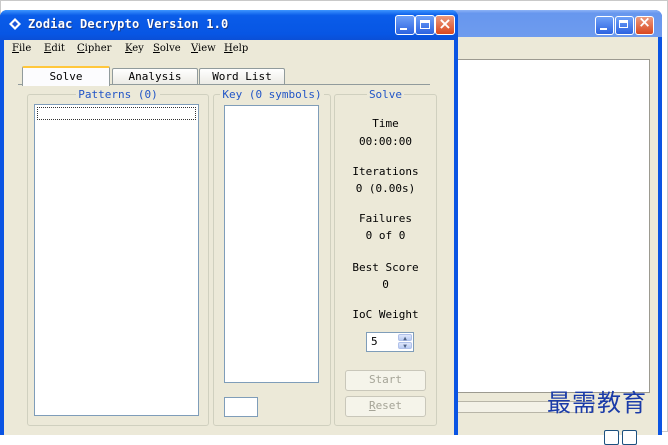  I want to click on close-button: ×, so click(445, 25).